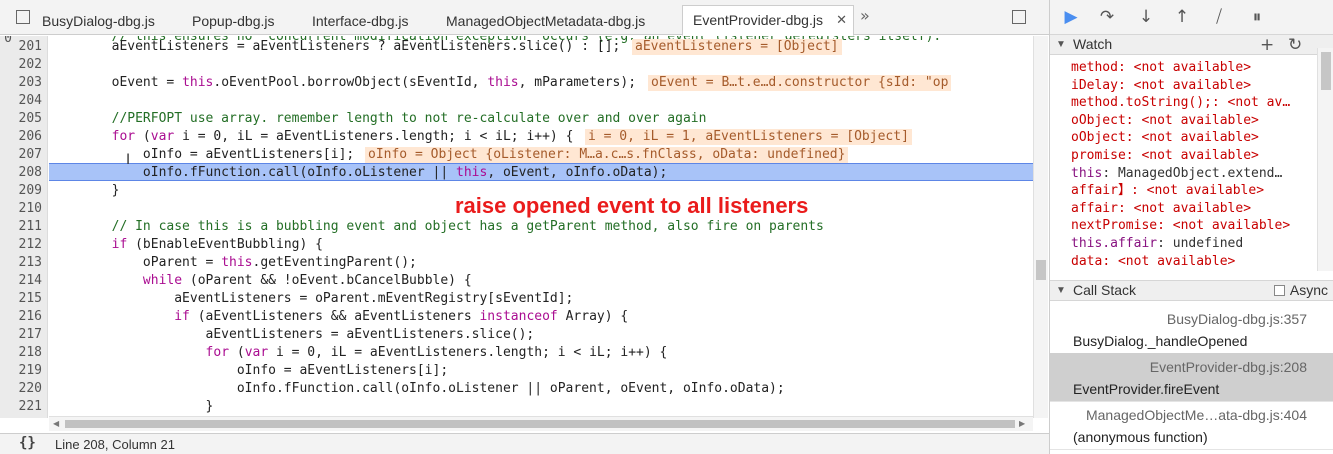 The height and width of the screenshot is (454, 1333). What do you see at coordinates (1193, 86) in the screenshot?
I see `watch-expression: iDelay: <not available>` at bounding box center [1193, 86].